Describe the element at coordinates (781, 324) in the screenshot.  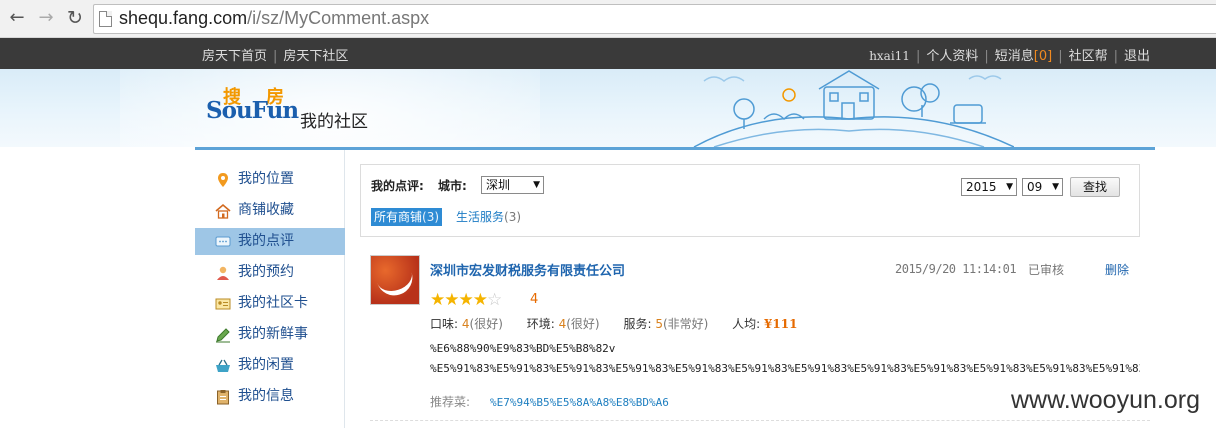
I see `avg-price-value: ¥111` at that location.